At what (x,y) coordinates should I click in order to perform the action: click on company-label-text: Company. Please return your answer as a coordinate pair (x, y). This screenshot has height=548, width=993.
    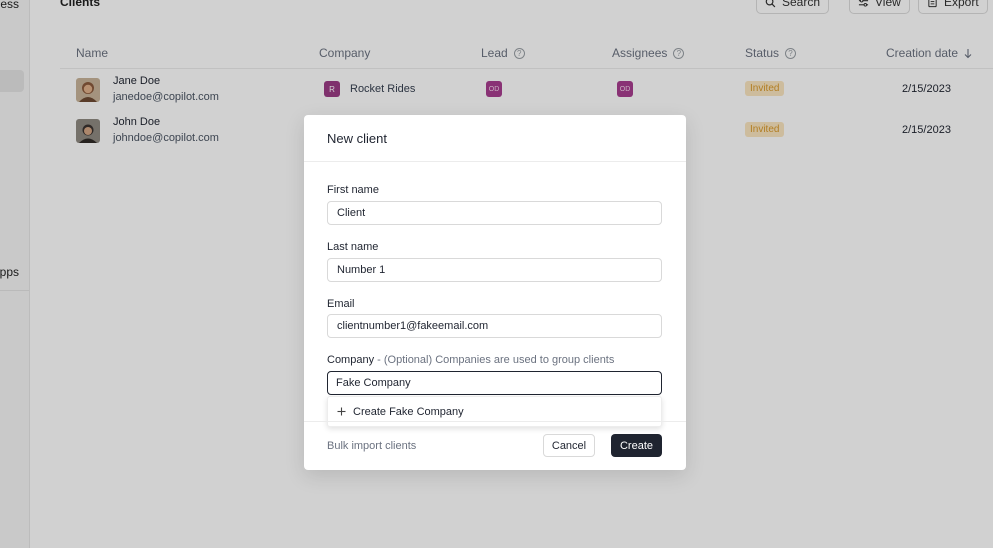
    Looking at the image, I should click on (351, 360).